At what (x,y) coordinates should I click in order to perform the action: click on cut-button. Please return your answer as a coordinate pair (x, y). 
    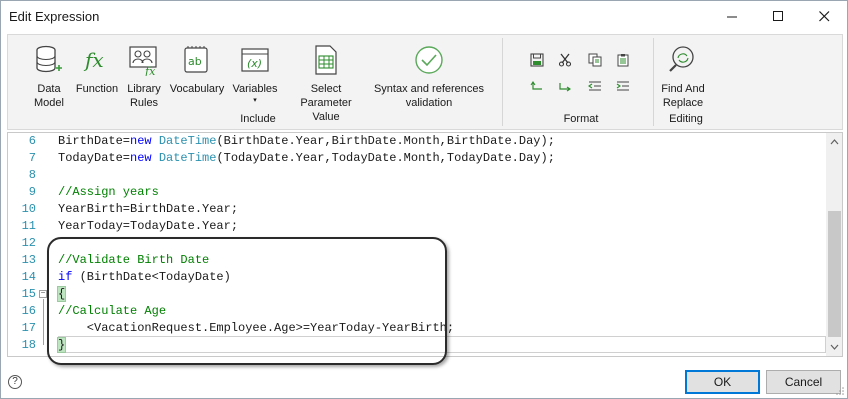
    Looking at the image, I should click on (565, 60).